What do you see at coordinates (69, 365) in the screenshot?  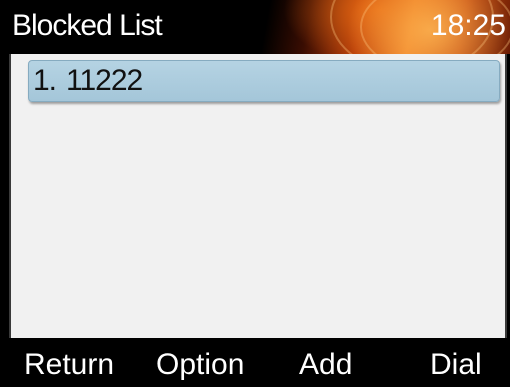 I see `return-softkey: Return` at bounding box center [69, 365].